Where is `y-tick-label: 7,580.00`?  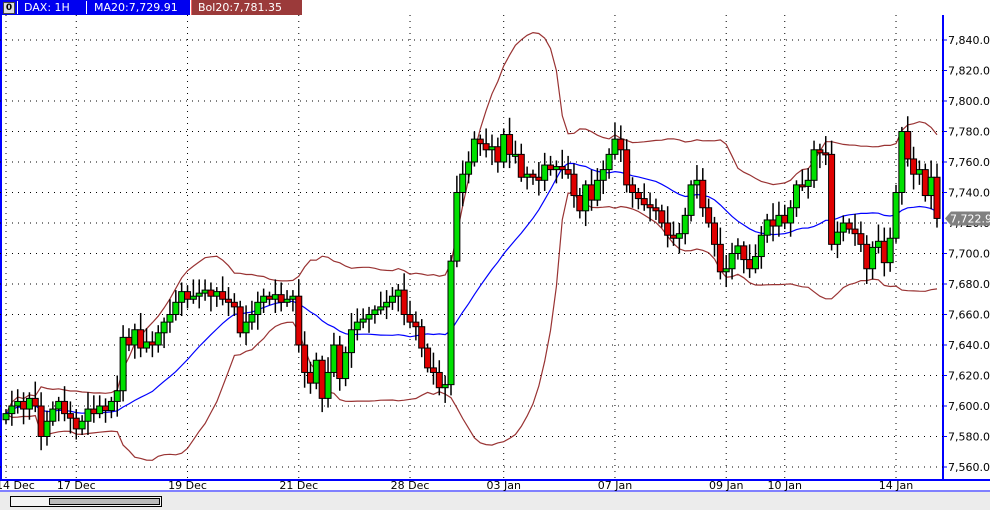
y-tick-label: 7,580.00 is located at coordinates (969, 437).